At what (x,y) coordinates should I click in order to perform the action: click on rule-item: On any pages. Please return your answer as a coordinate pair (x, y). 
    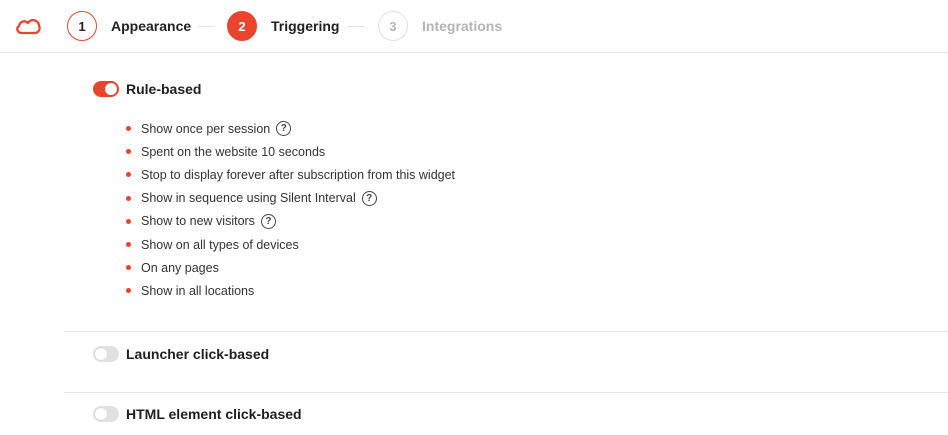
    Looking at the image, I should click on (290, 267).